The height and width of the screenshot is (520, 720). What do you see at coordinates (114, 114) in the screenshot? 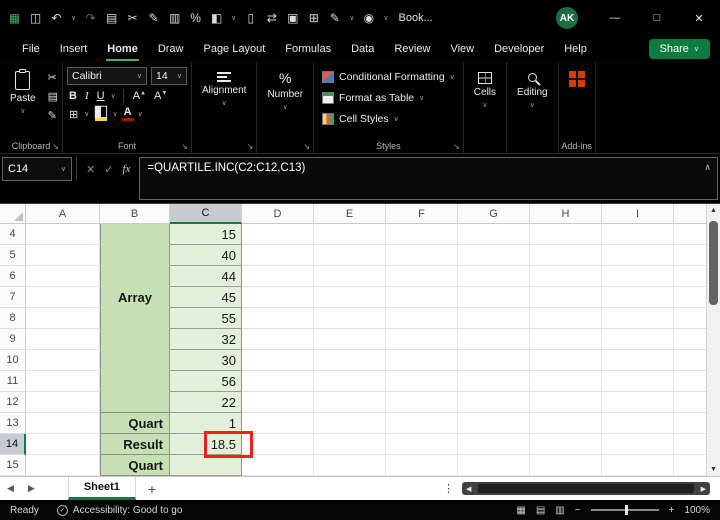
I see `fill-color-chevron-icon: ∨` at bounding box center [114, 114].